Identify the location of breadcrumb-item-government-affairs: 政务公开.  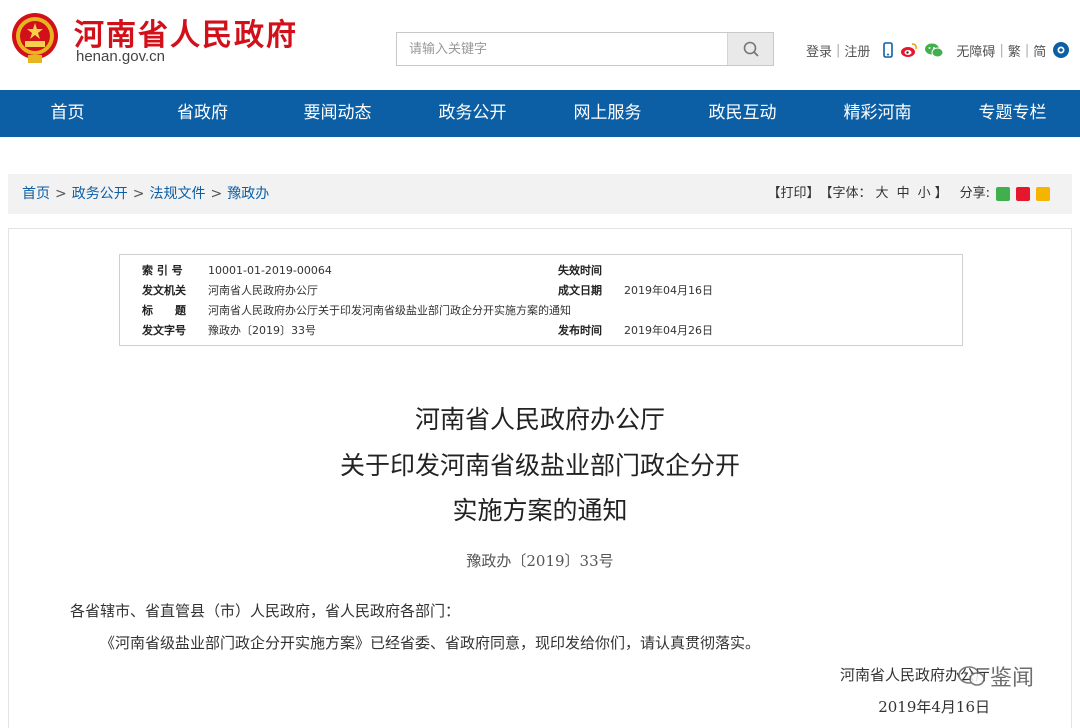
(100, 194).